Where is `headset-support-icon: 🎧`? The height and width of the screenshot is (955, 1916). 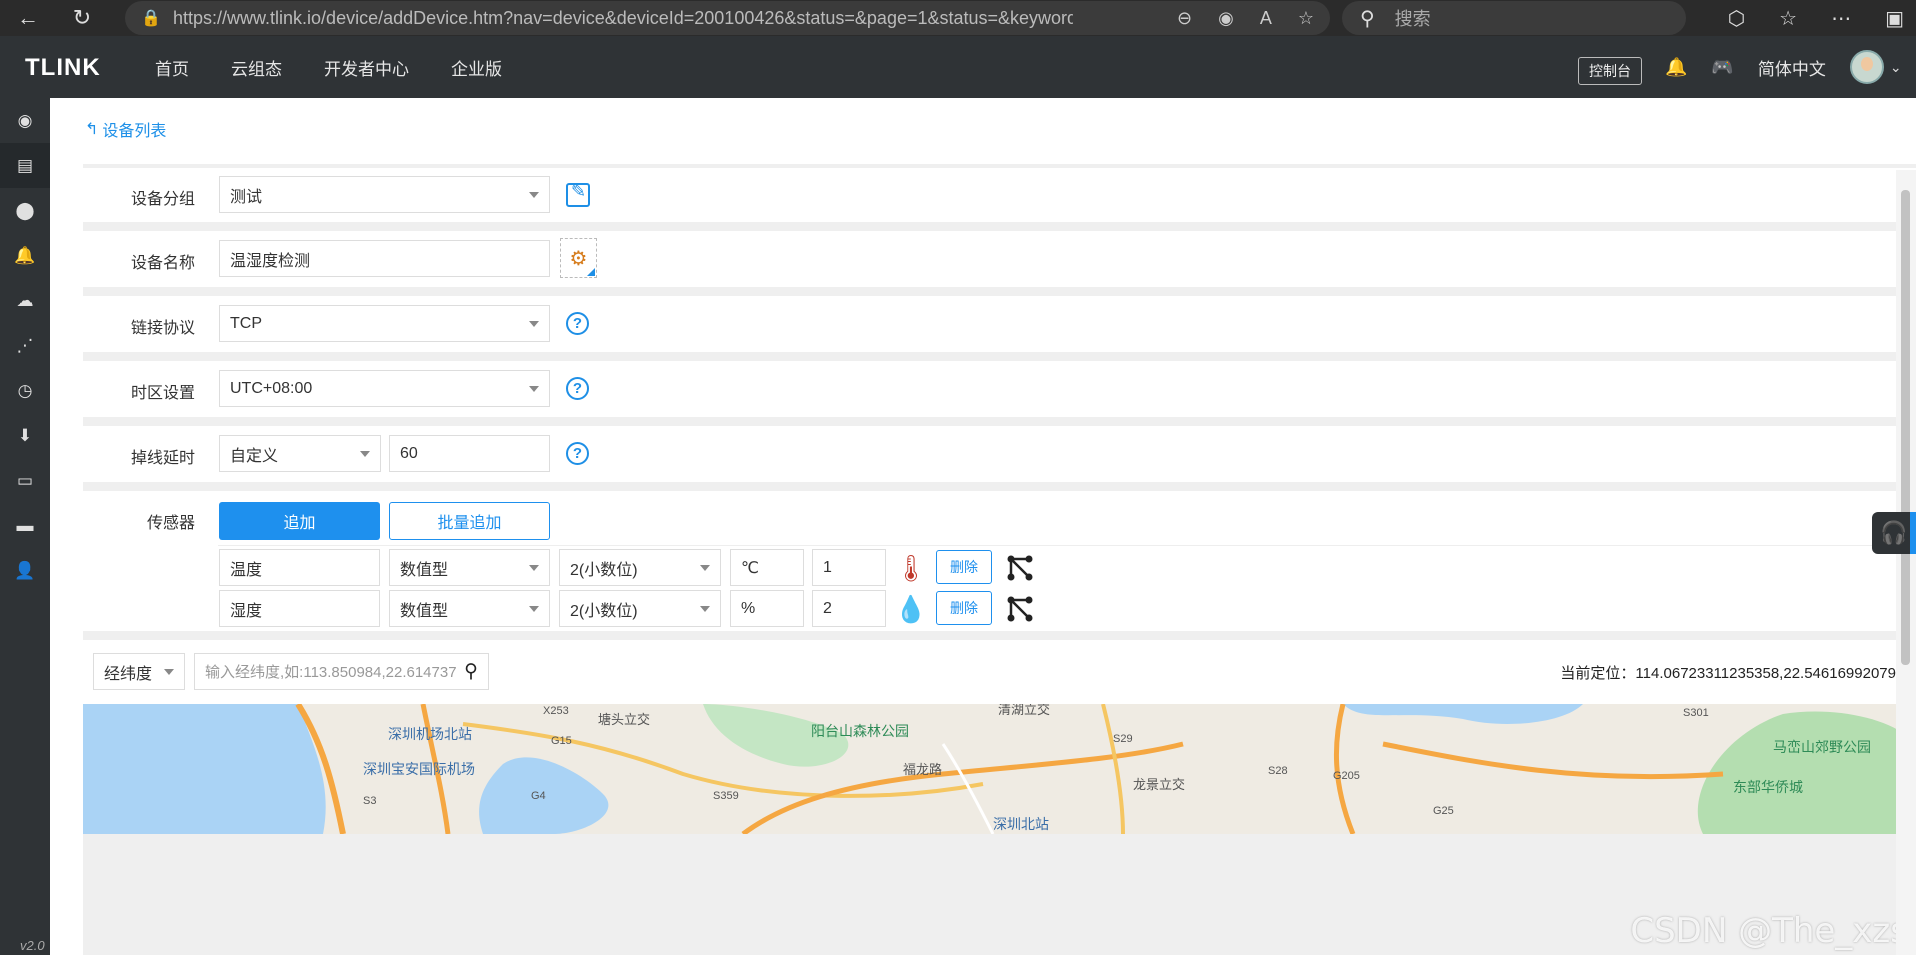
headset-support-icon: 🎧 is located at coordinates (1894, 533).